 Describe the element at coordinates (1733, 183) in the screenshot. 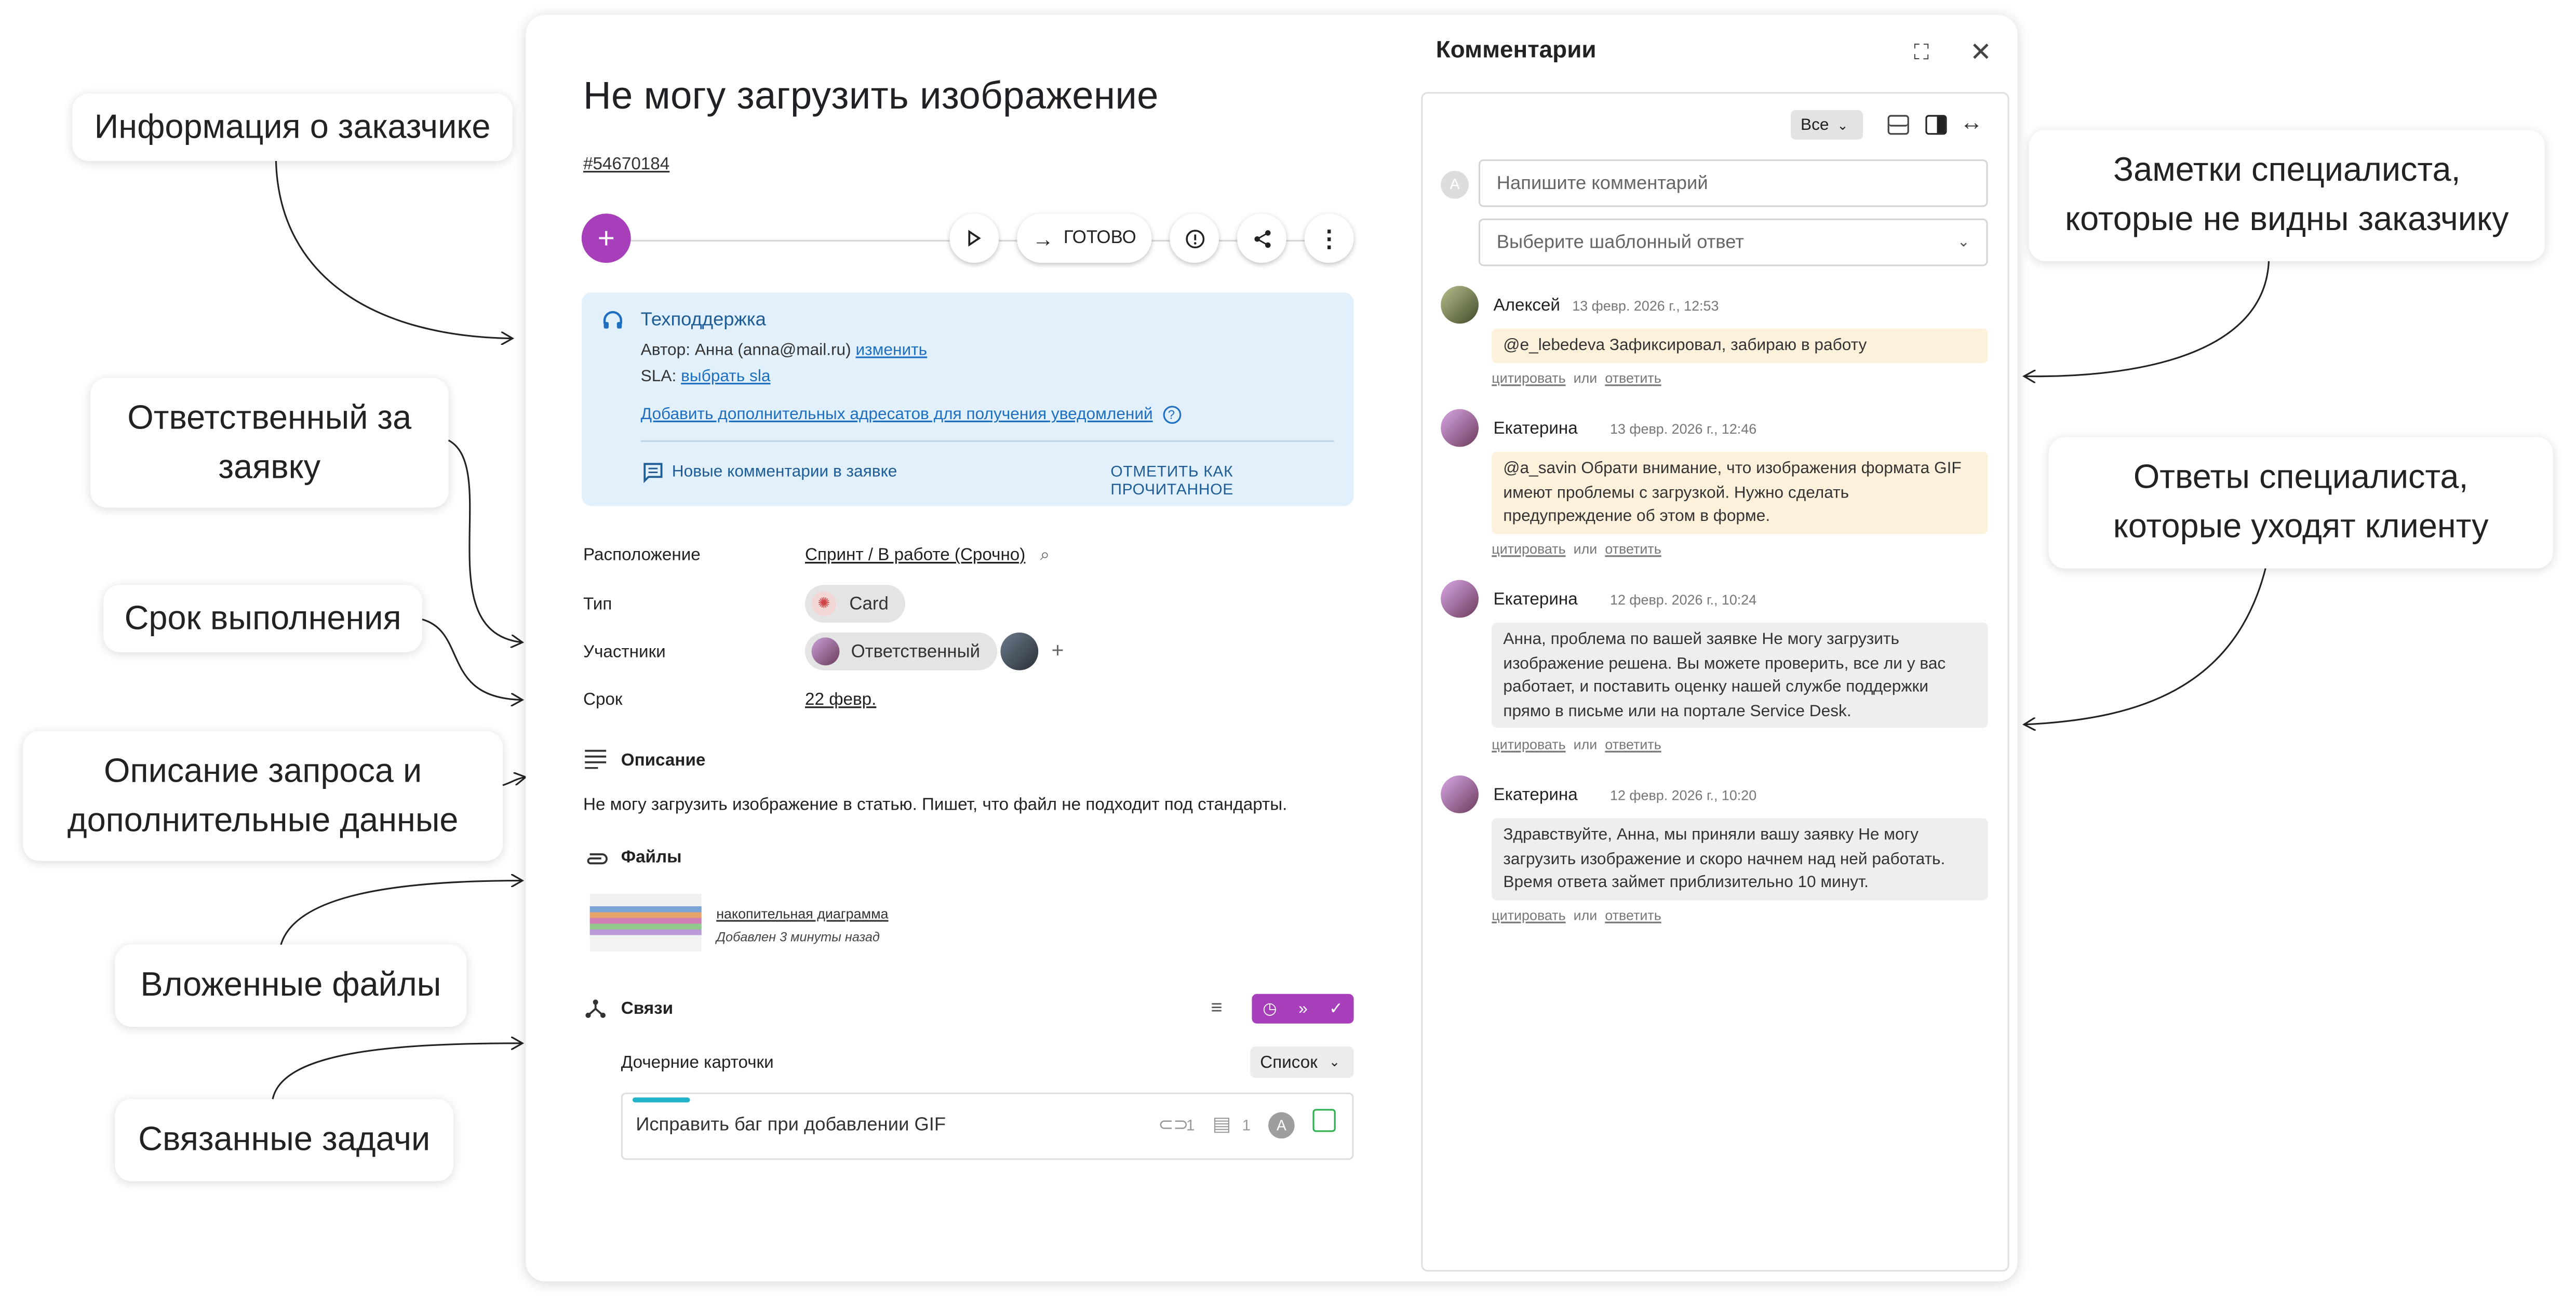

I see `comment-input: Напишите комментарий` at that location.